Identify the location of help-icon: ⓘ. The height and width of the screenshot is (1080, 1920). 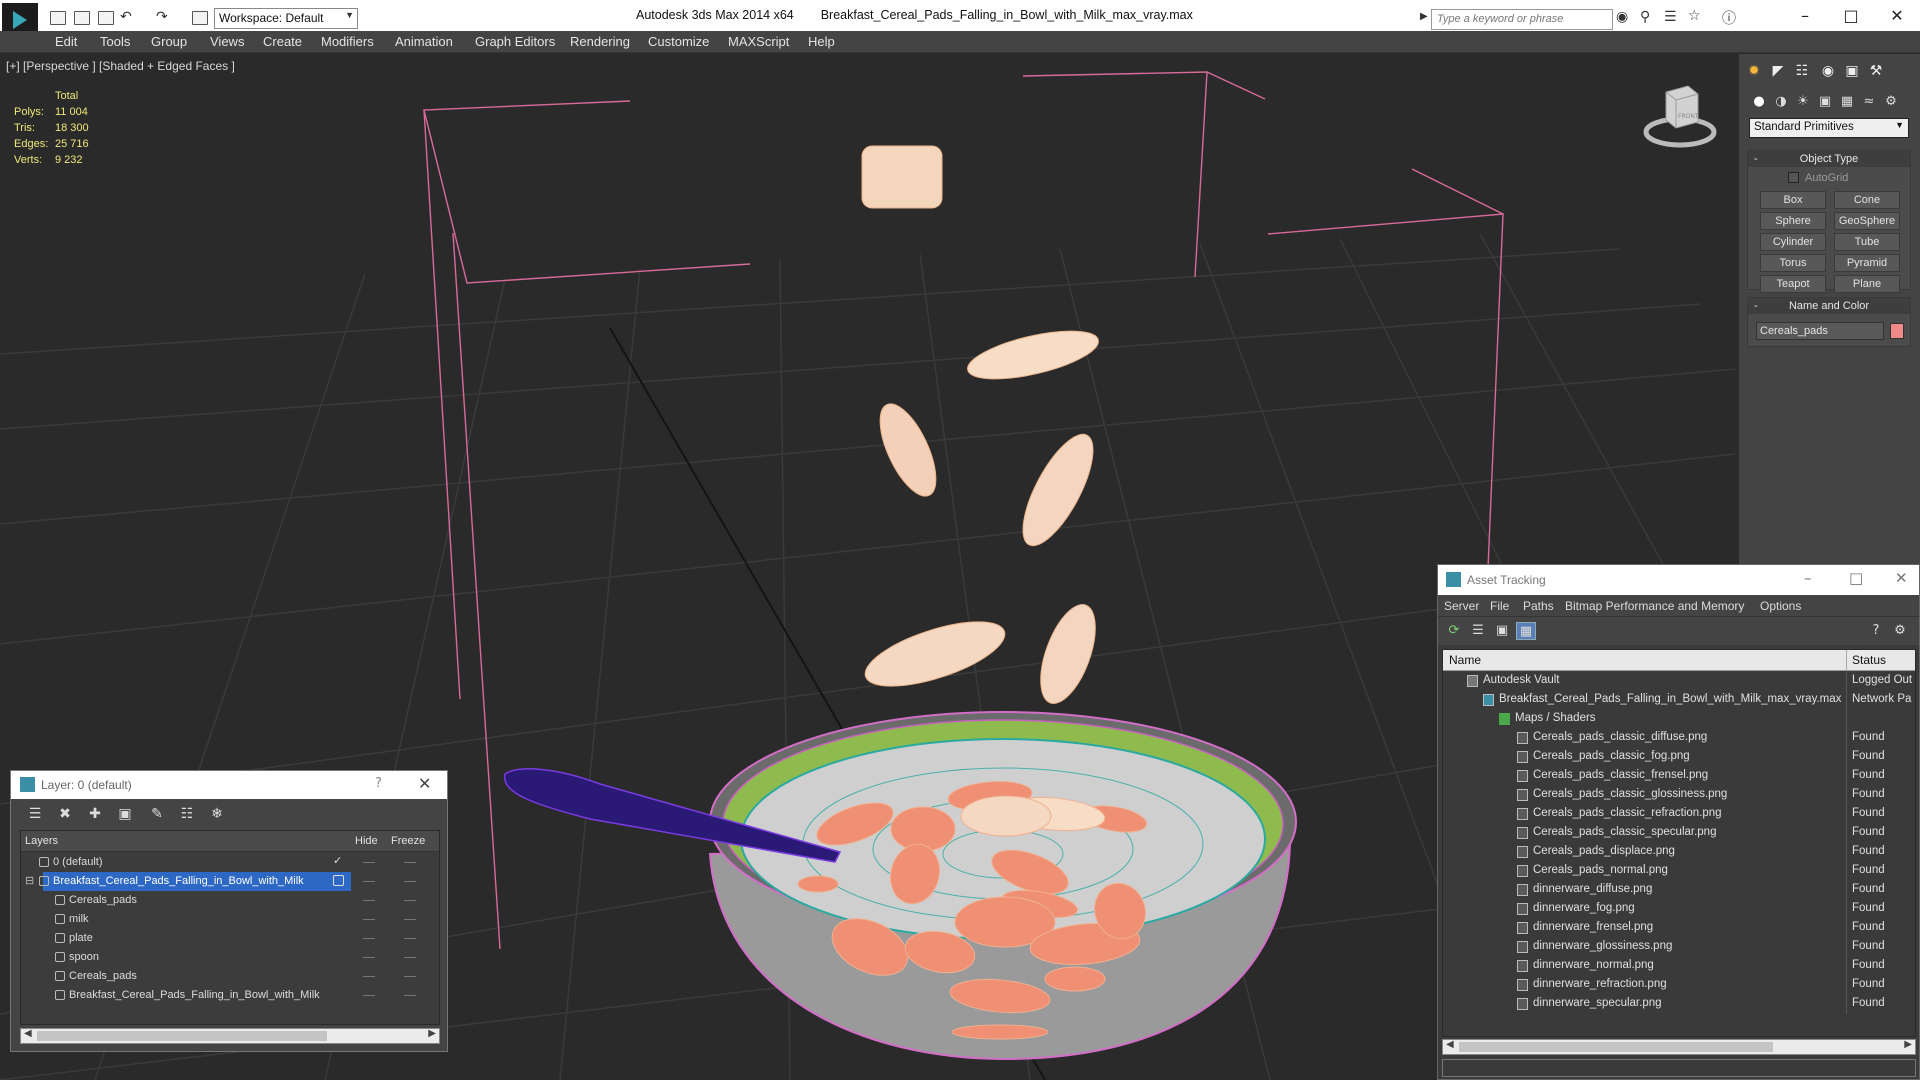
(1729, 18).